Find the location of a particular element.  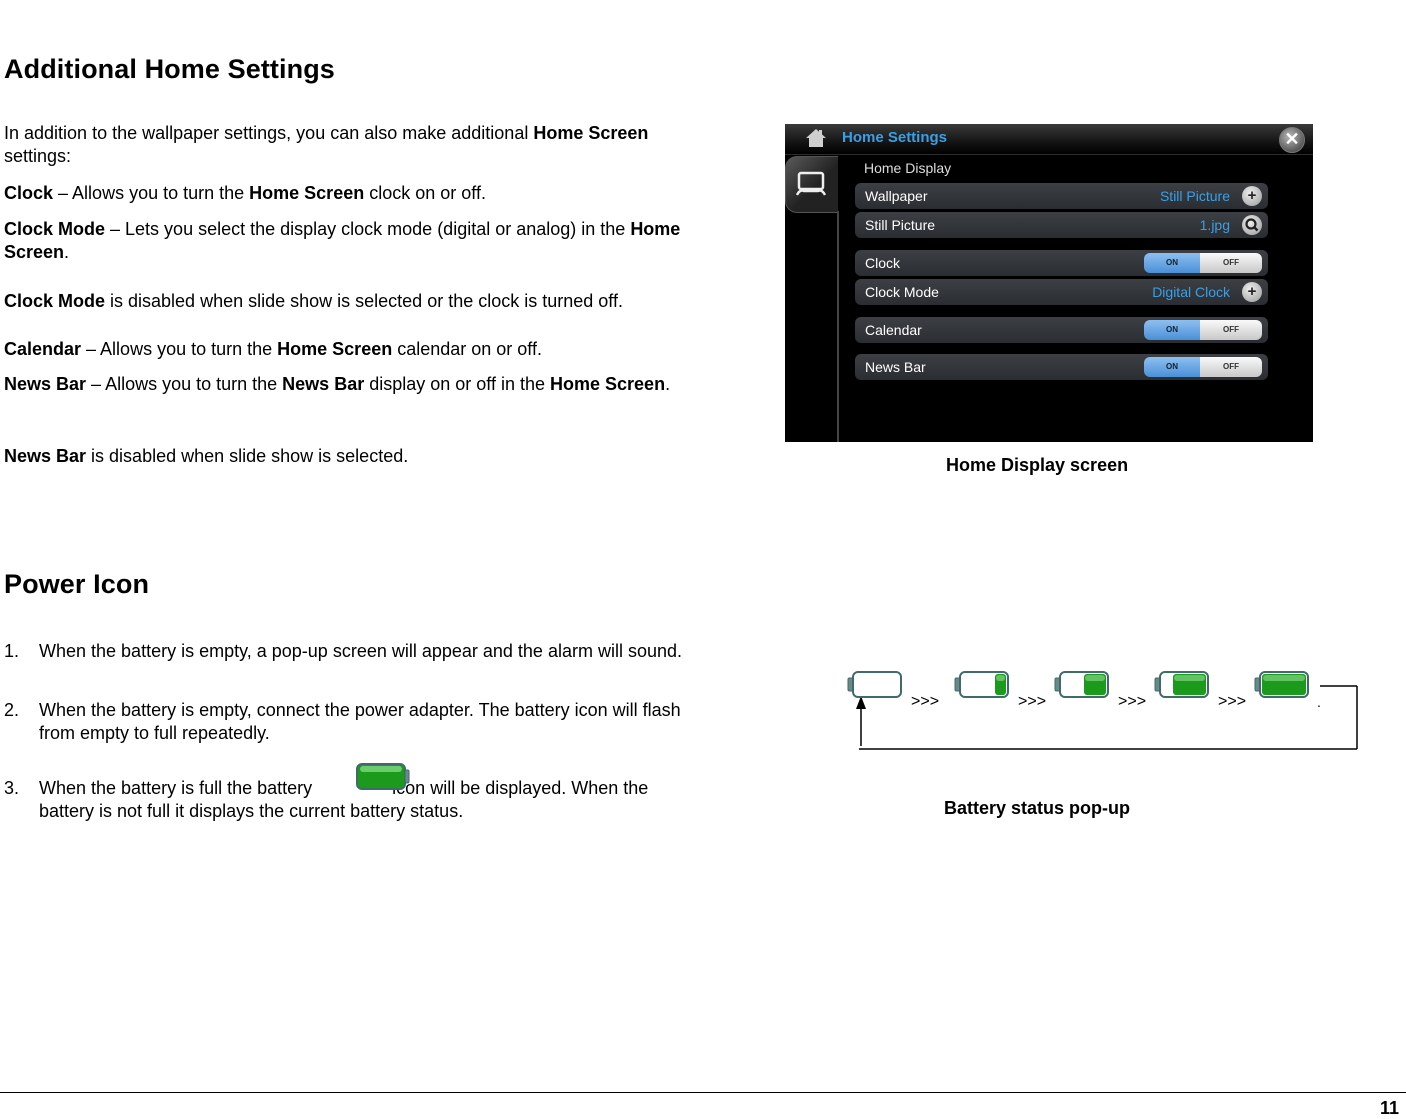

list-number-3: 3. is located at coordinates (12, 788).